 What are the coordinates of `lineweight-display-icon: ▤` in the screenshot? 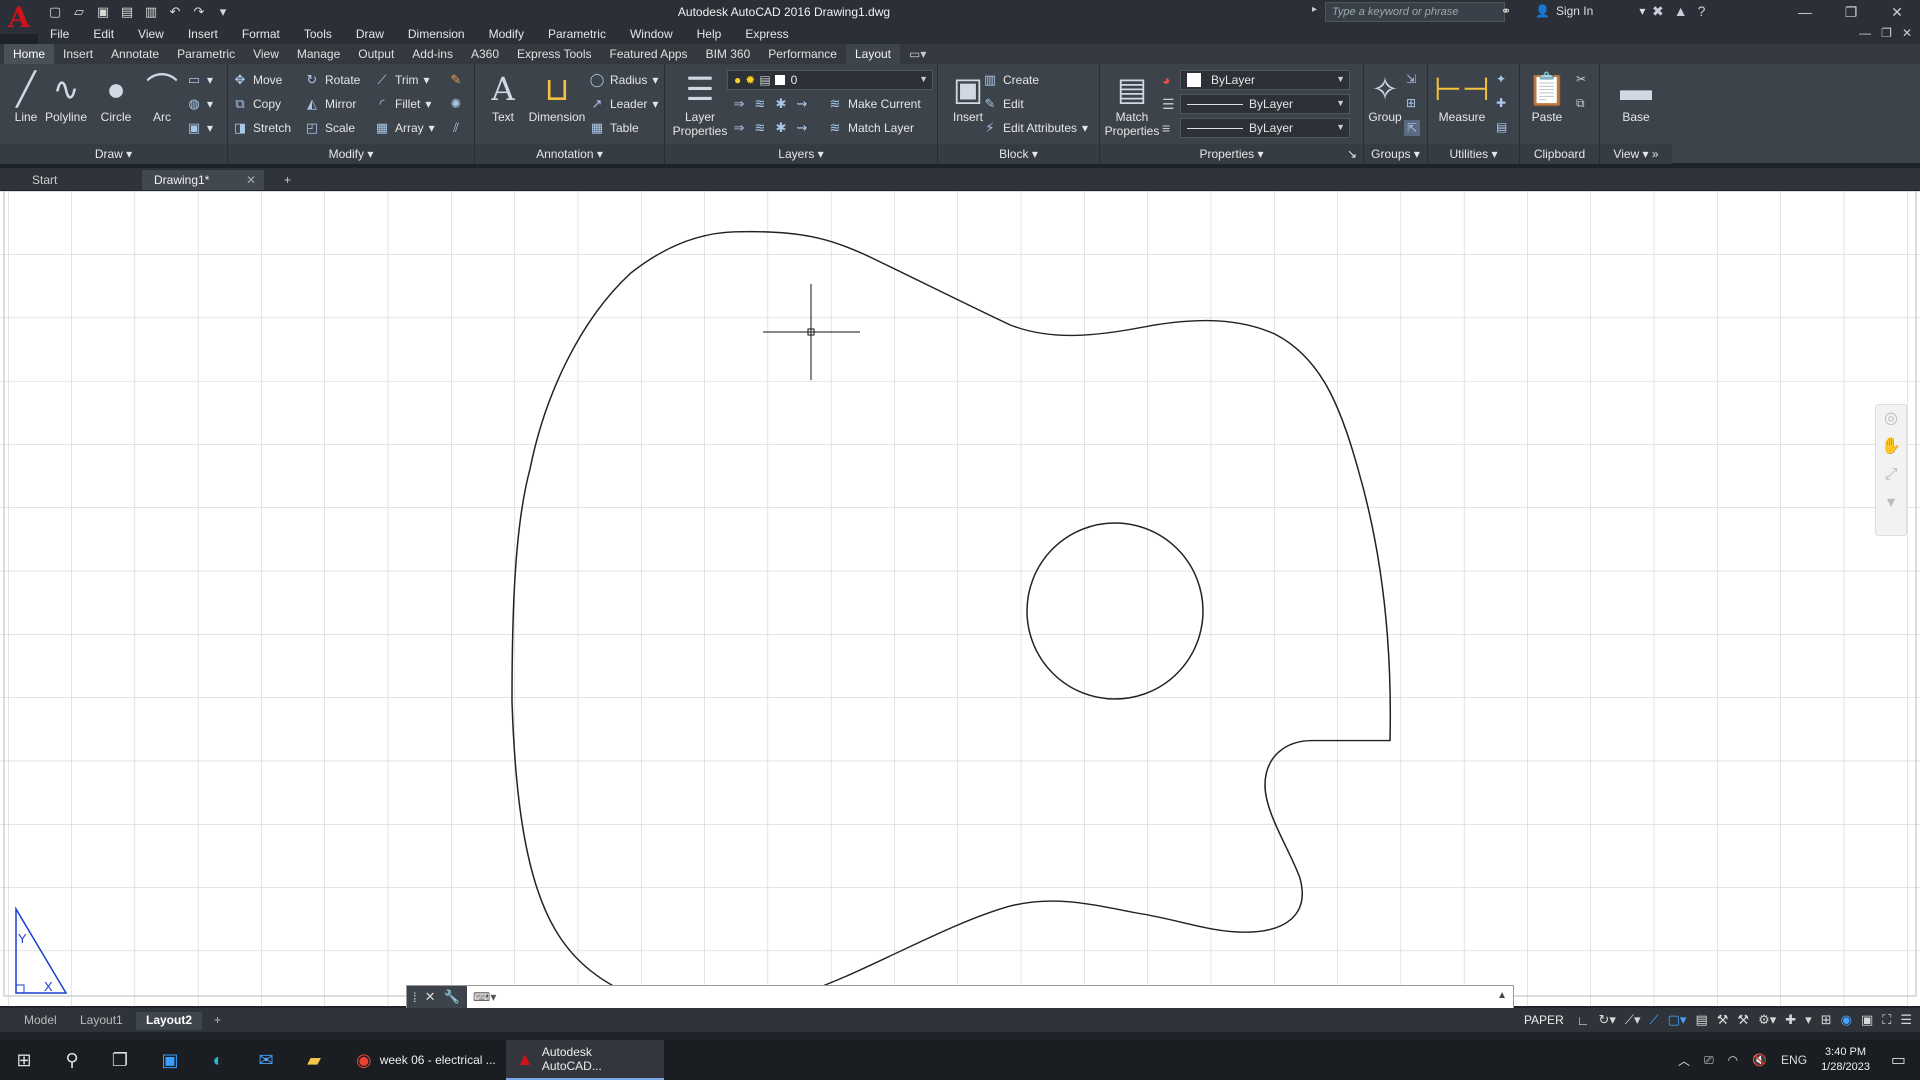 It's located at (1701, 1020).